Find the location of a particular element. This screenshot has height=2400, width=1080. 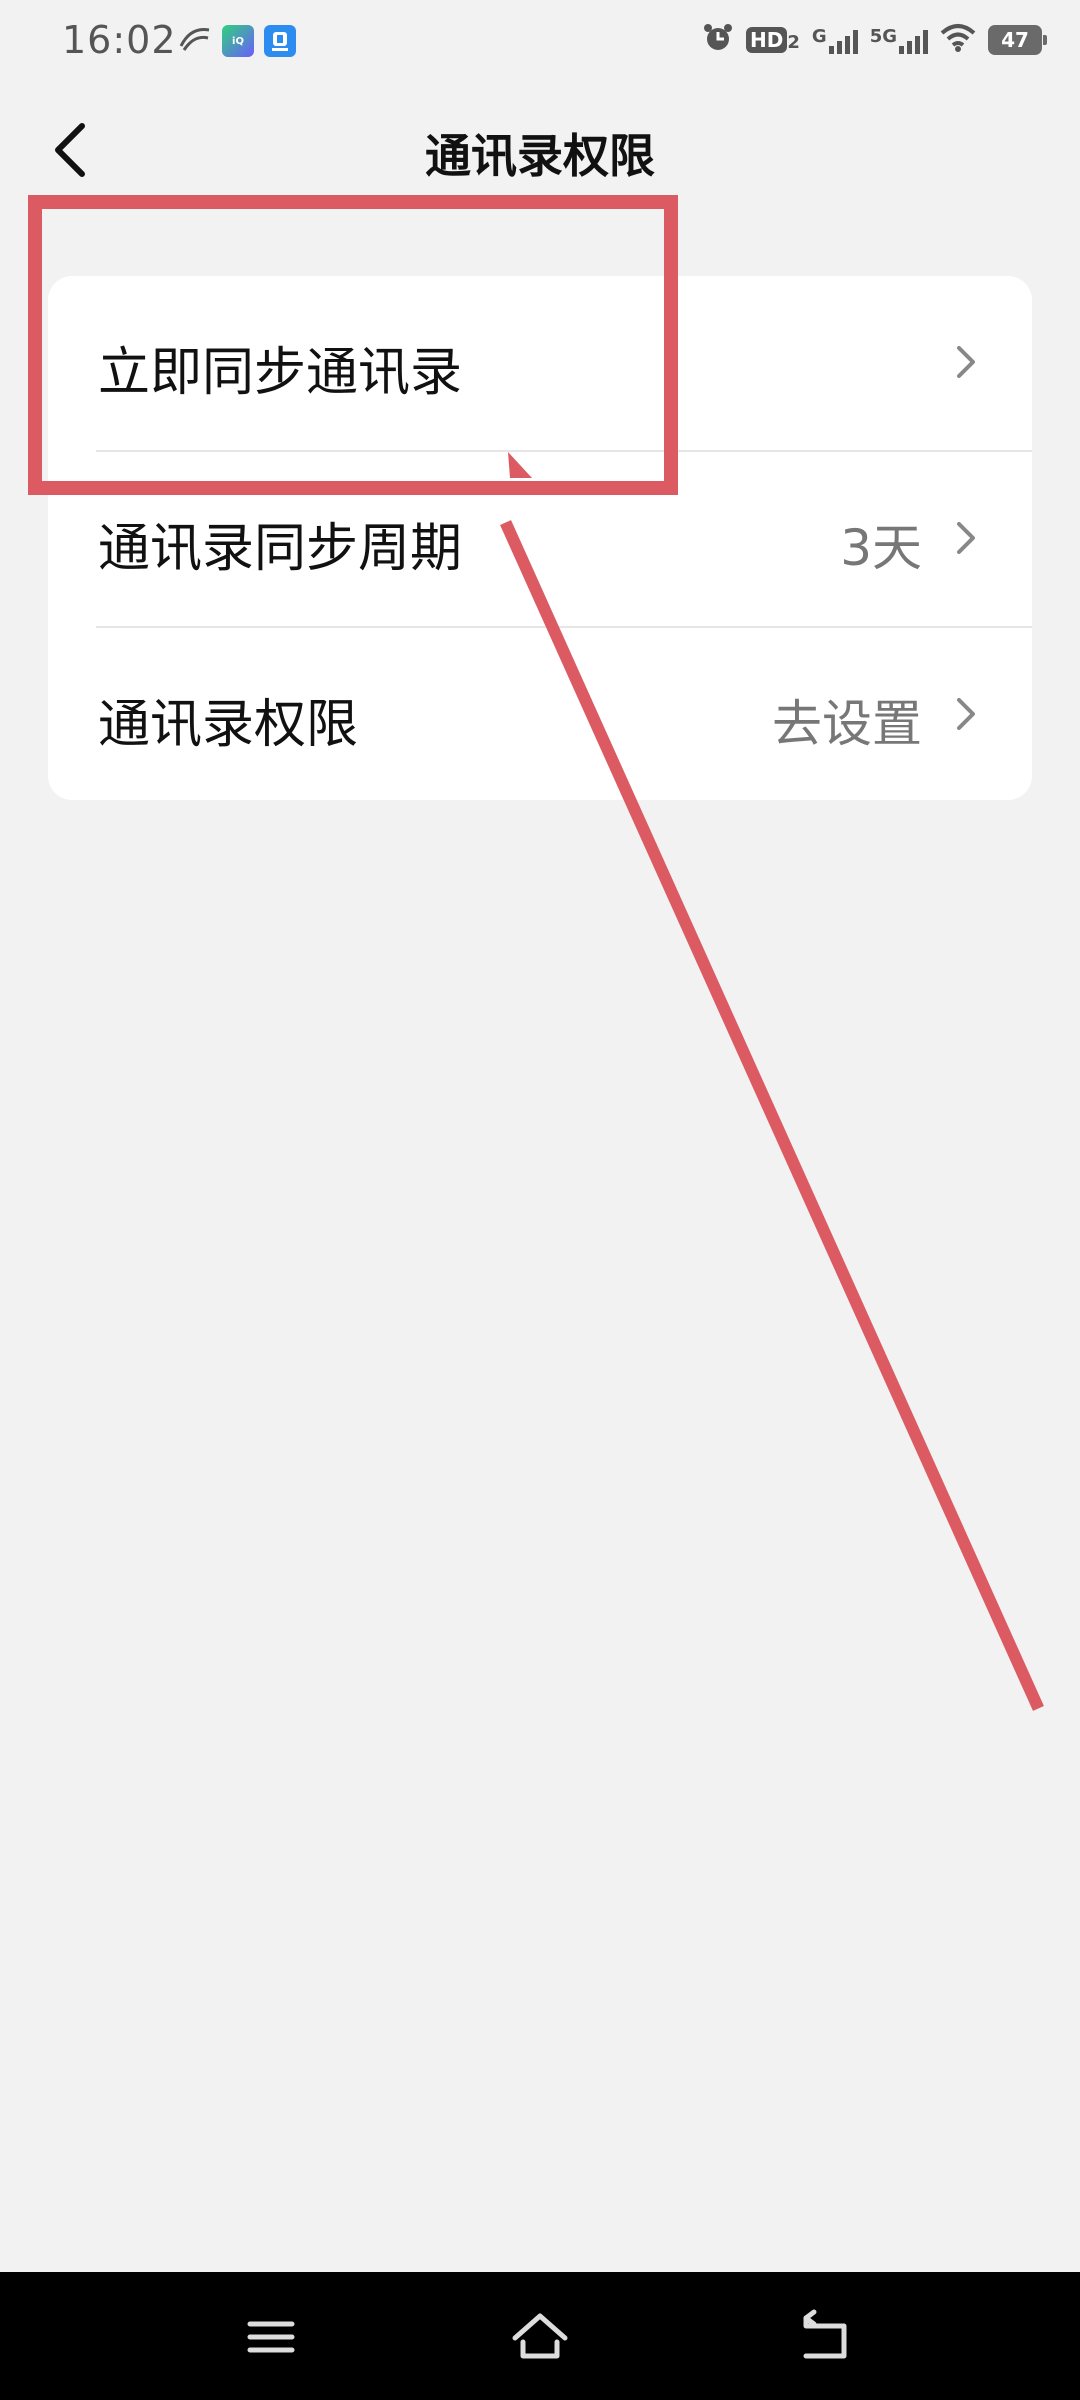

app-header: 通讯录权限 is located at coordinates (540, 155).